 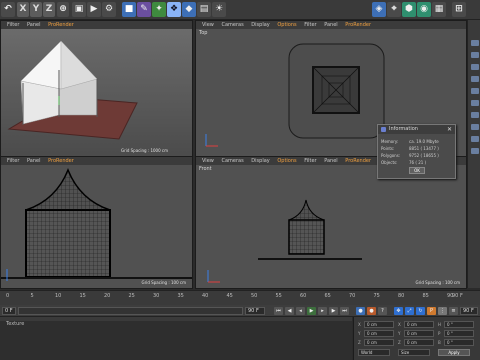 What do you see at coordinates (439, 9) in the screenshot?
I see `lock-icon: ▦` at bounding box center [439, 9].